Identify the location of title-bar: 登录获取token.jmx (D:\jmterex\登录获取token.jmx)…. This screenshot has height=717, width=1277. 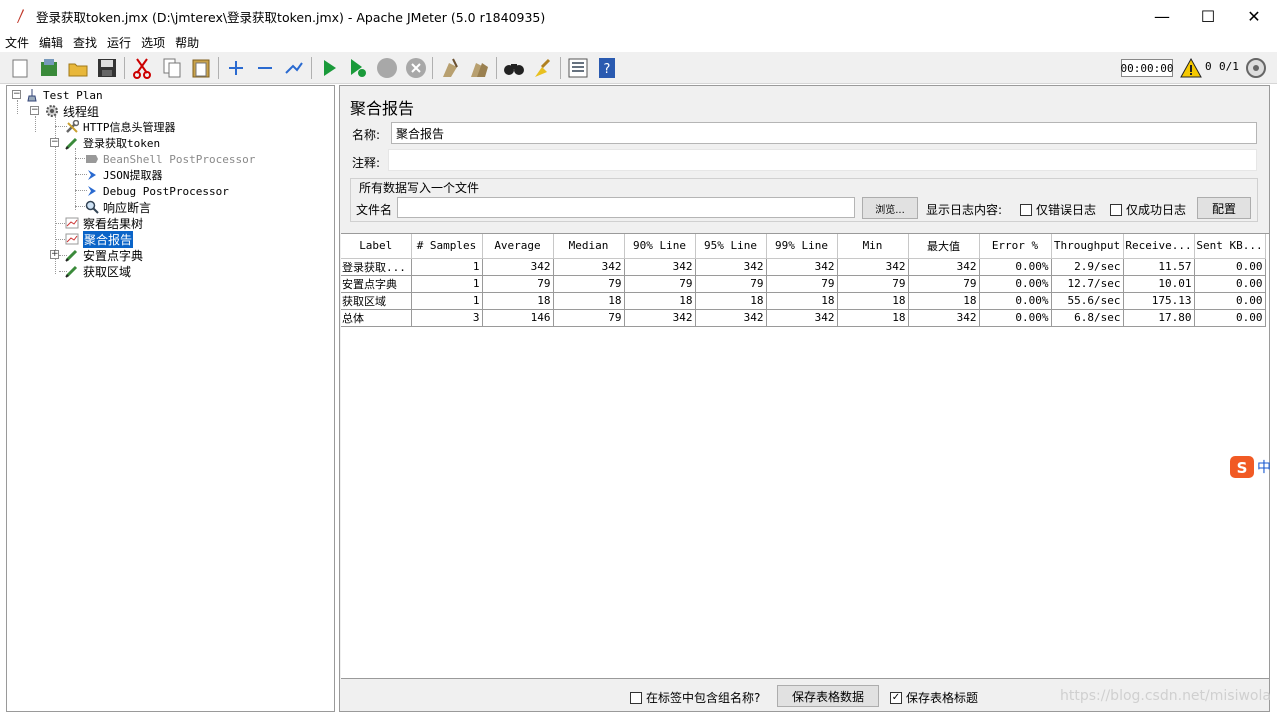
(638, 16).